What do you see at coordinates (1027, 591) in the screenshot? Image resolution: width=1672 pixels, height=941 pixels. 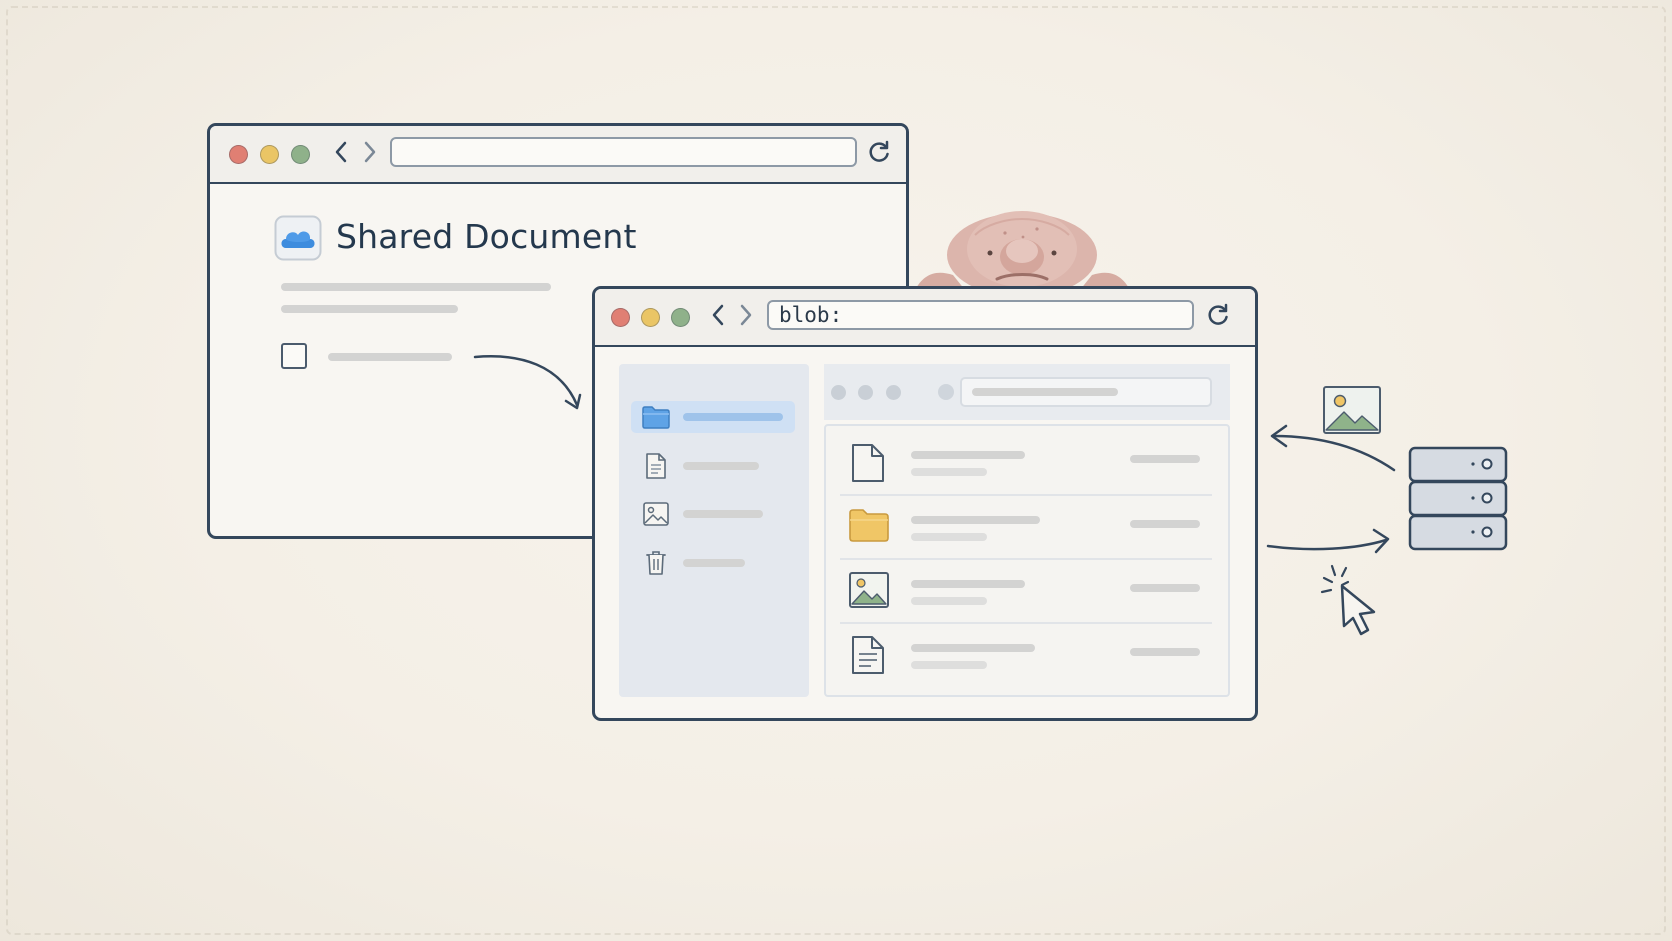 I see `file-row-image` at bounding box center [1027, 591].